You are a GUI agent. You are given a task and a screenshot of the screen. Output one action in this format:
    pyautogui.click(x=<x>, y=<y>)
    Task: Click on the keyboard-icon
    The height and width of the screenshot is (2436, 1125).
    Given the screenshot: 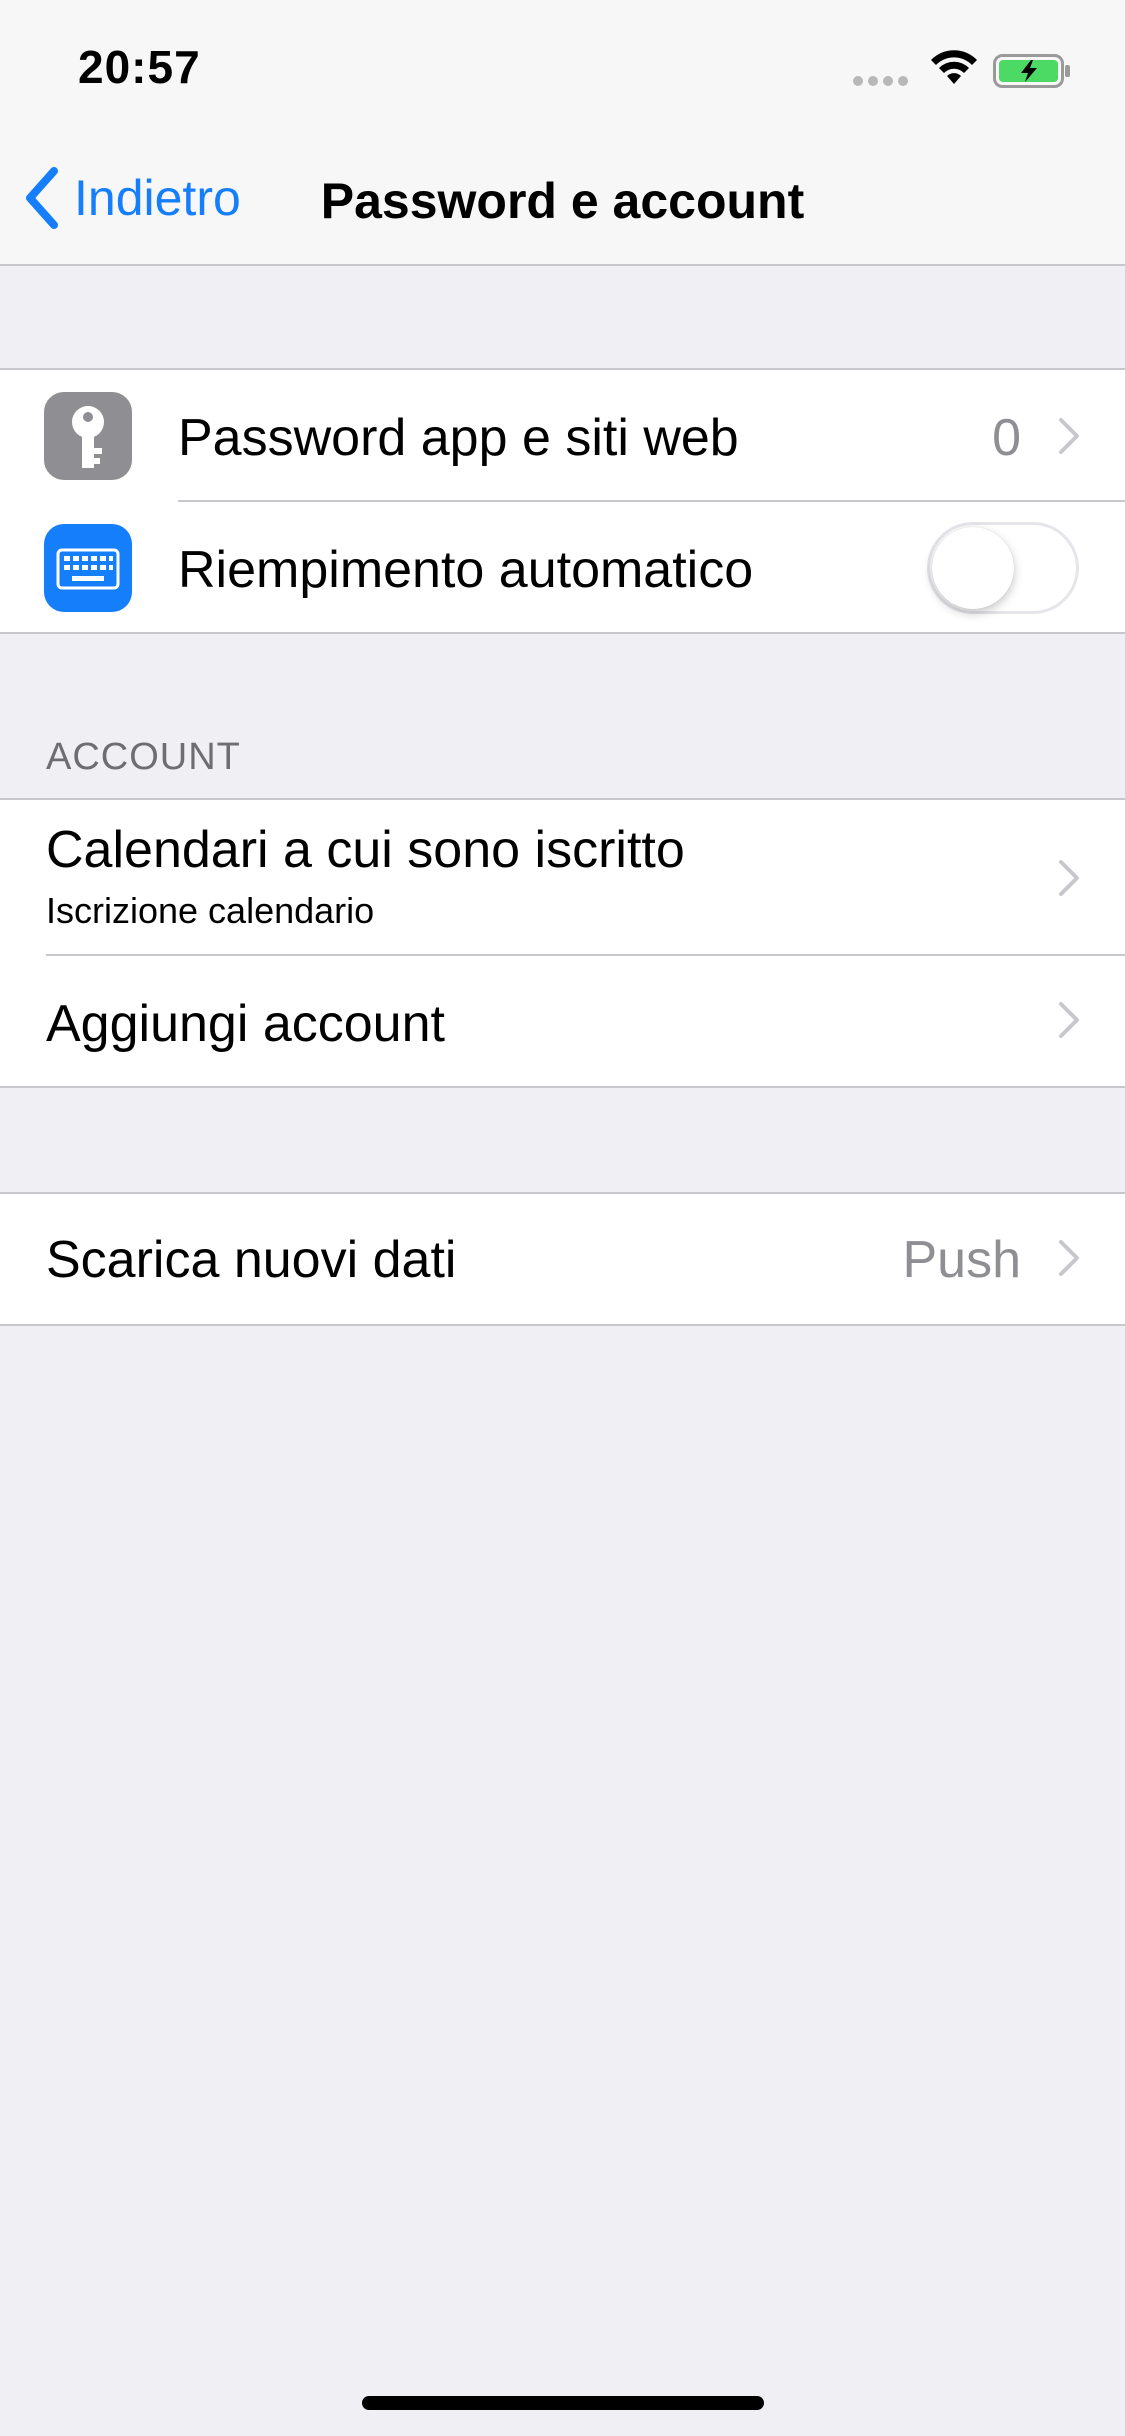 What is the action you would take?
    pyautogui.click(x=88, y=568)
    